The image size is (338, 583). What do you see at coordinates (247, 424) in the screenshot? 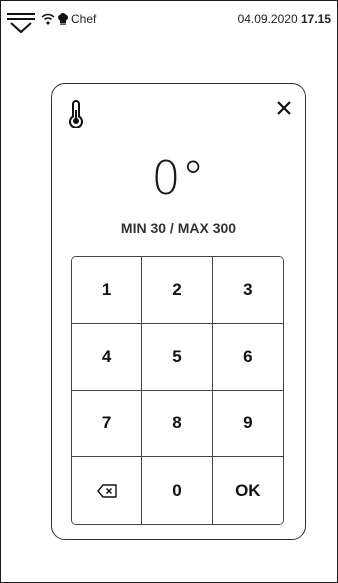
I see `key-9: 9` at bounding box center [247, 424].